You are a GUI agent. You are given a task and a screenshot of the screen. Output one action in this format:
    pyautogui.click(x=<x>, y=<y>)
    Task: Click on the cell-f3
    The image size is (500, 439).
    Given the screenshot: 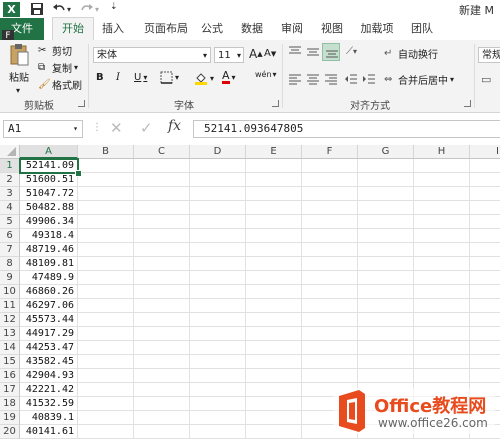 What is the action you would take?
    pyautogui.click(x=330, y=194)
    